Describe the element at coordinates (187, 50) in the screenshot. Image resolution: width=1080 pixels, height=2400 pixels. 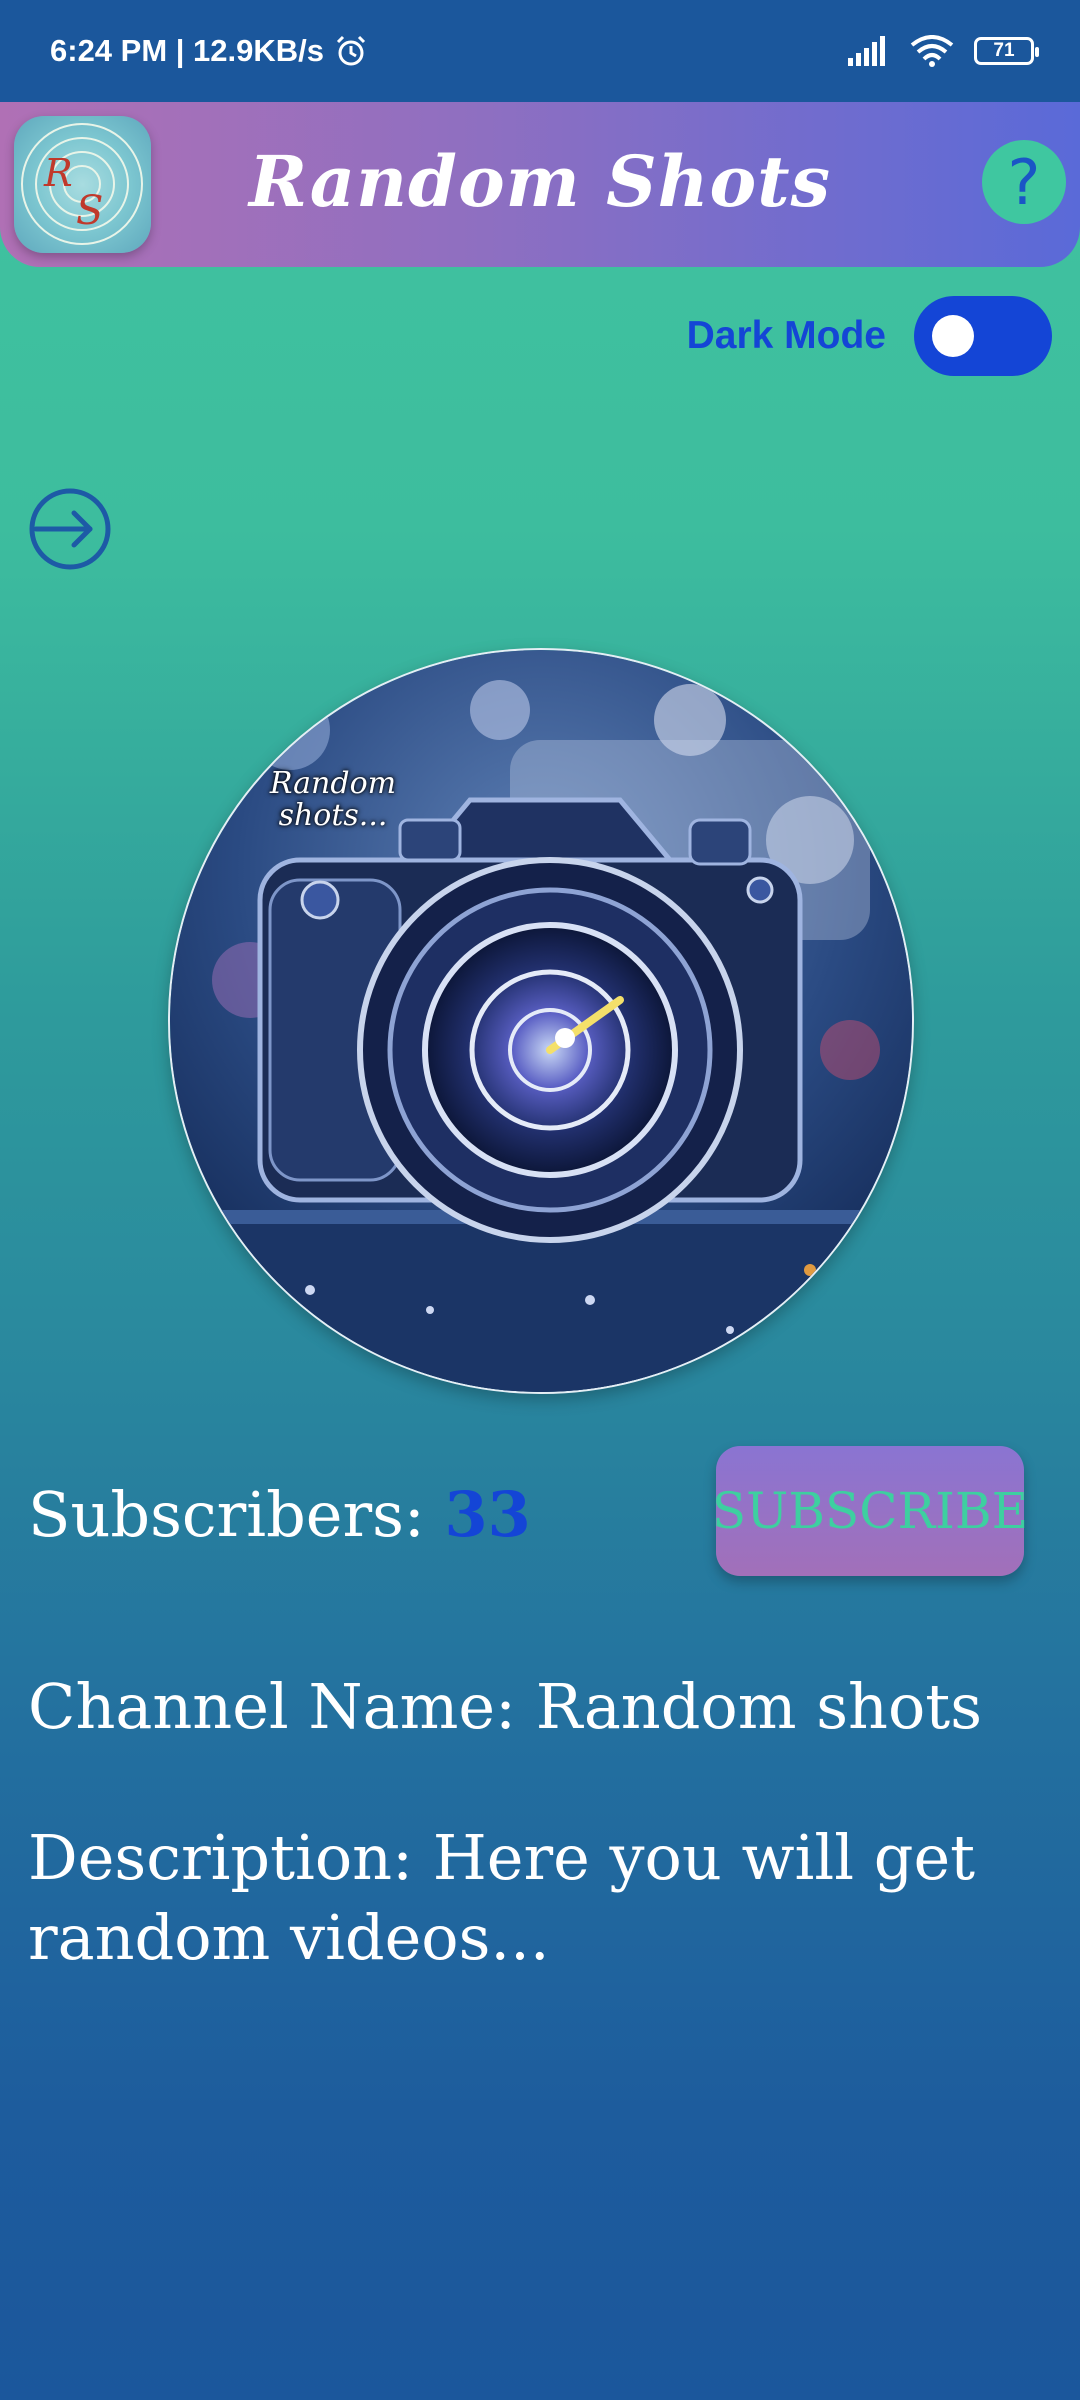
I see `status-time: 6:24 PM | 12.9KB/s` at that location.